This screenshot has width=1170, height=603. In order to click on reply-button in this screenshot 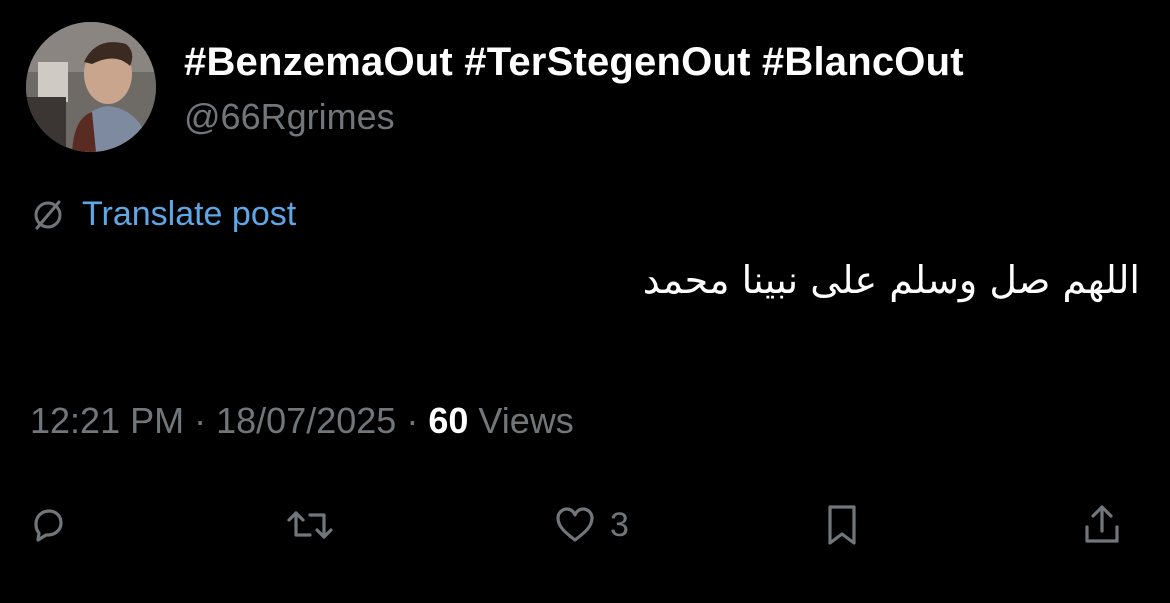, I will do `click(48, 525)`.